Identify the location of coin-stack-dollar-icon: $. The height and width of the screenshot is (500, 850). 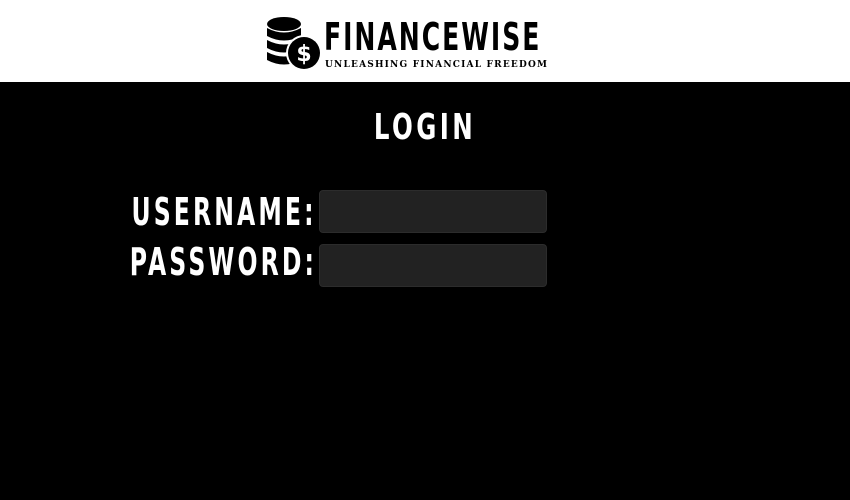
(294, 44).